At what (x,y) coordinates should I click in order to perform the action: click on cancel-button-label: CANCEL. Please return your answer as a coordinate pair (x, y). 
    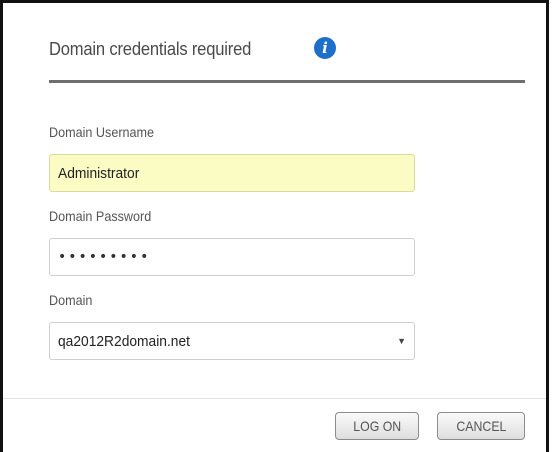
    Looking at the image, I should click on (481, 426).